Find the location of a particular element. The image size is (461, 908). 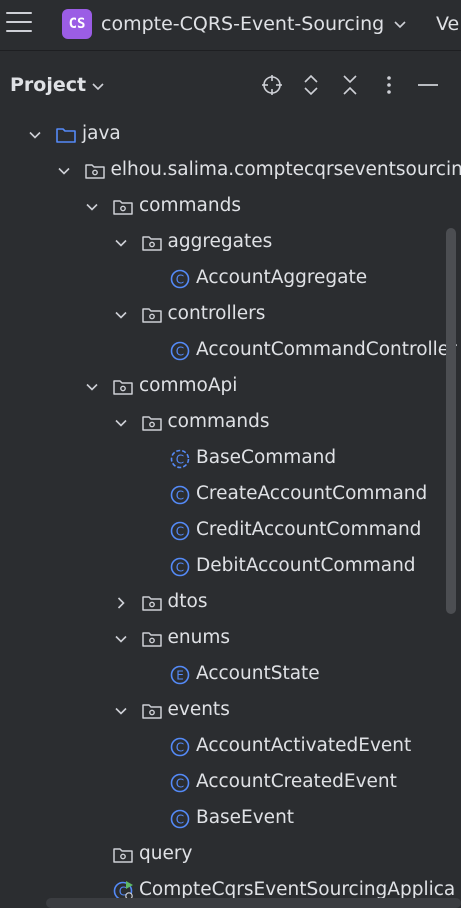

tree-node-label: AccountCreatedEvent is located at coordinates (296, 781).